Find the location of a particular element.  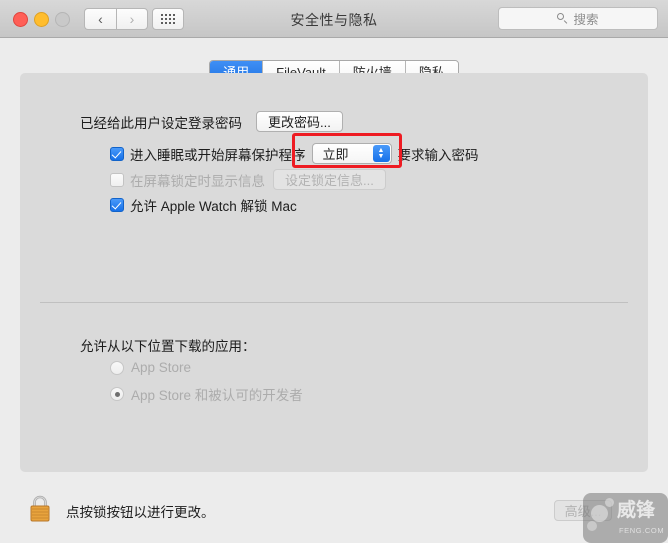

lock-message-label: 在屏幕锁定时显示信息 is located at coordinates (197, 181).